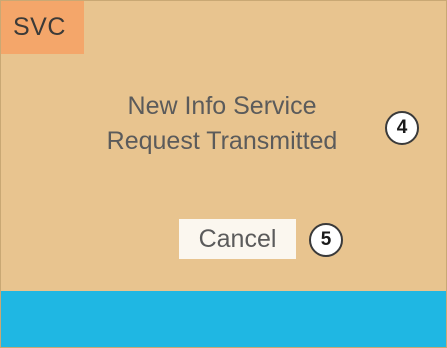  I want to click on callout-5-badge: 5, so click(326, 240).